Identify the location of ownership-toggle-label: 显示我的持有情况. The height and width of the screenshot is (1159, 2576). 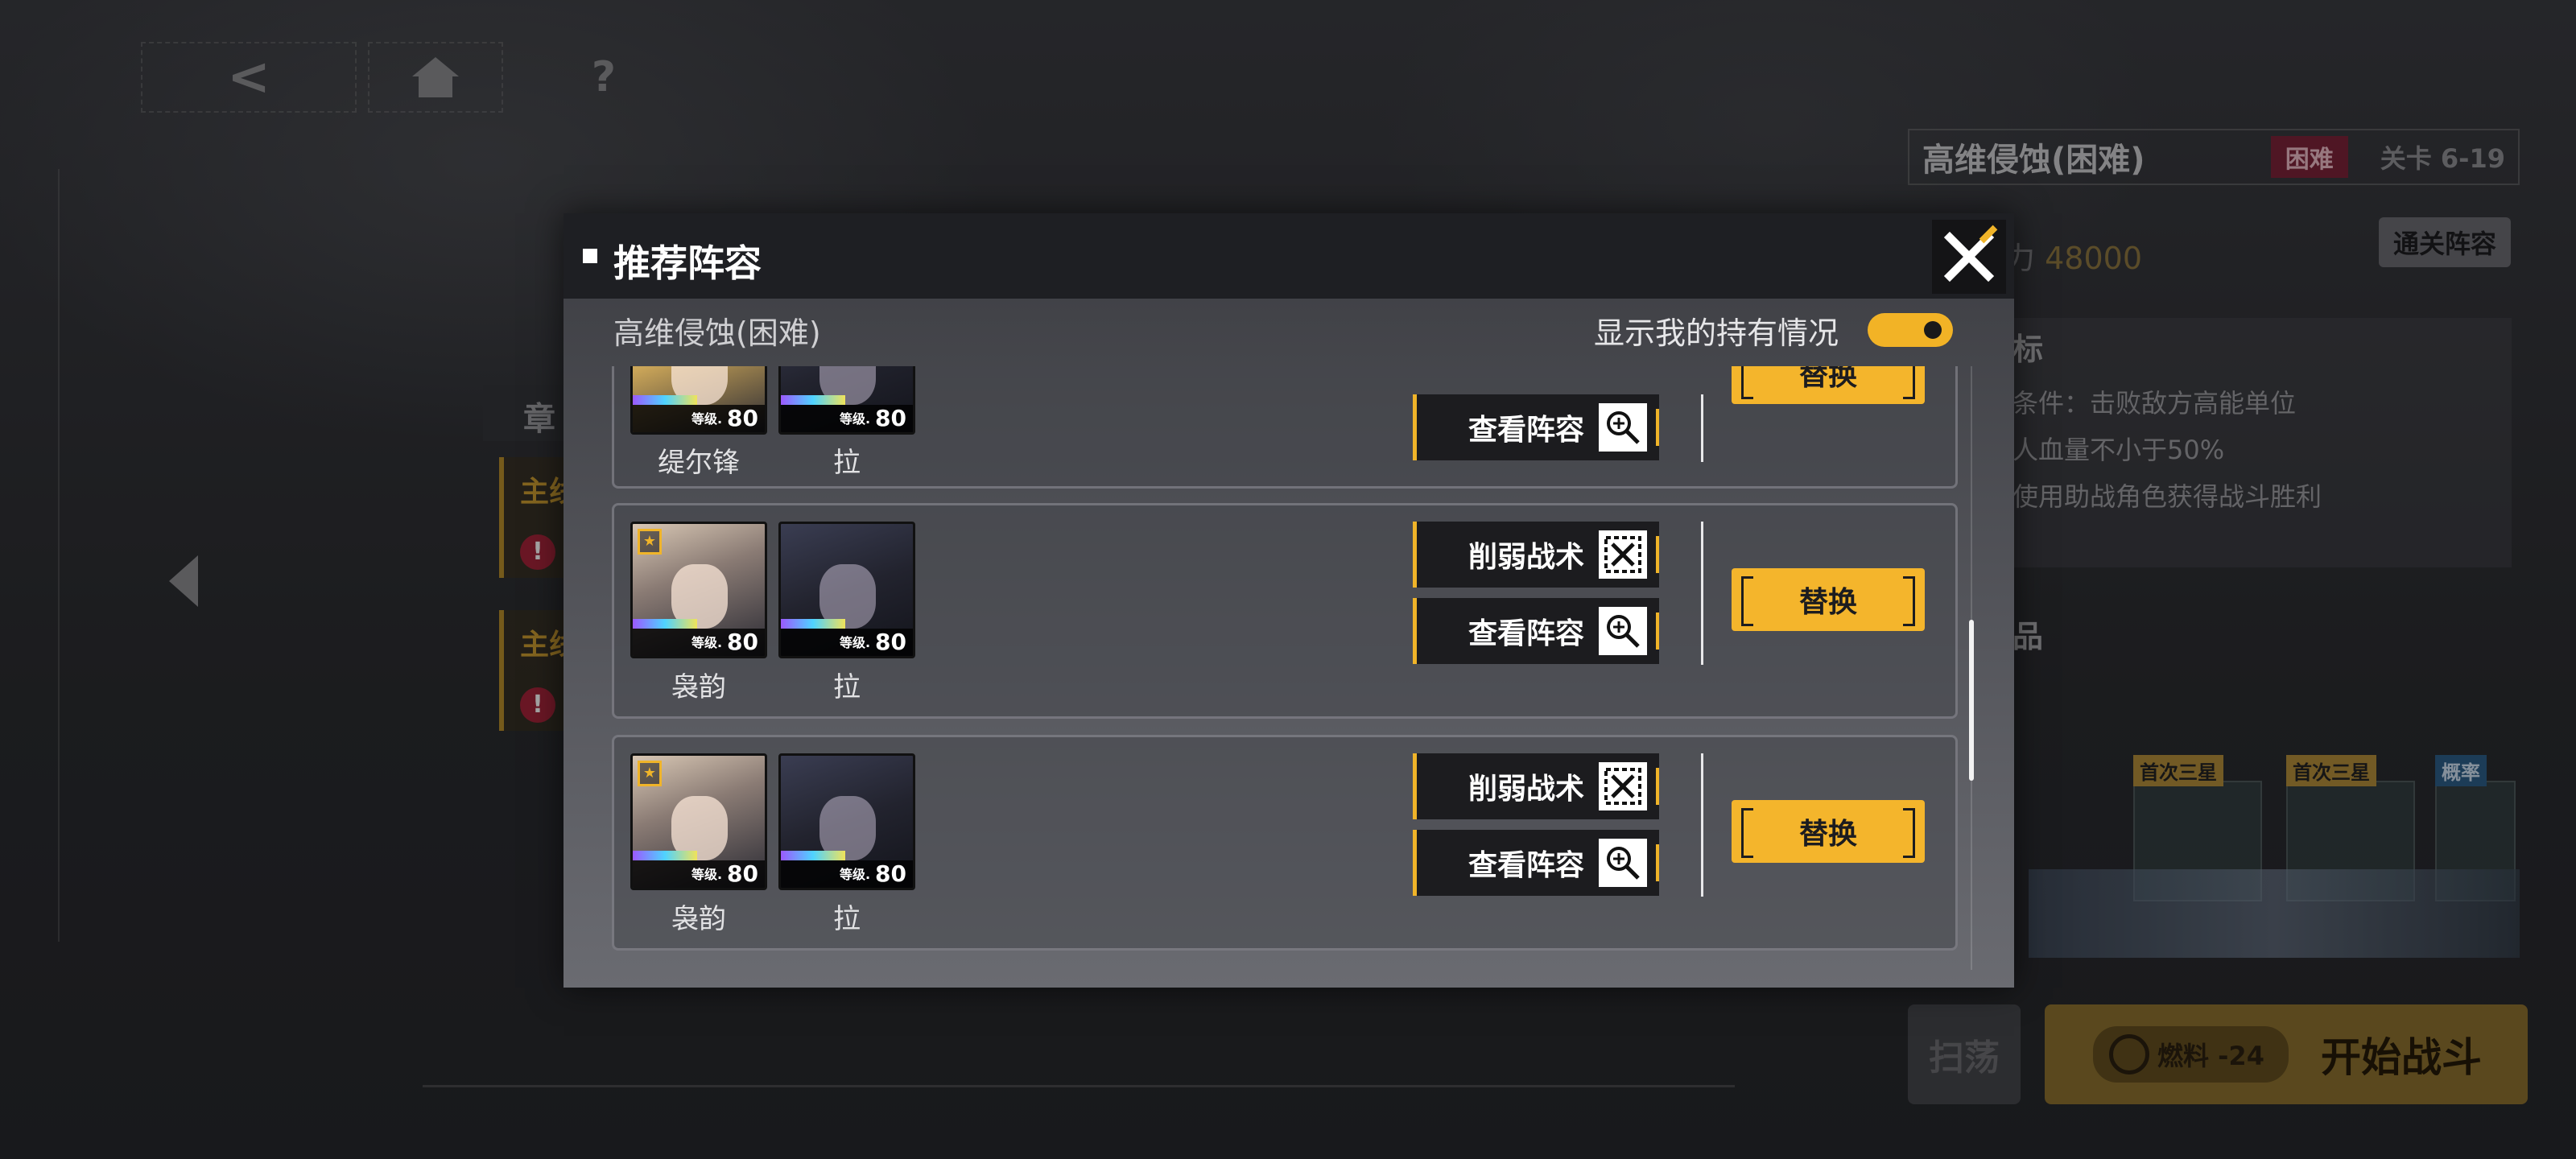
(1716, 333).